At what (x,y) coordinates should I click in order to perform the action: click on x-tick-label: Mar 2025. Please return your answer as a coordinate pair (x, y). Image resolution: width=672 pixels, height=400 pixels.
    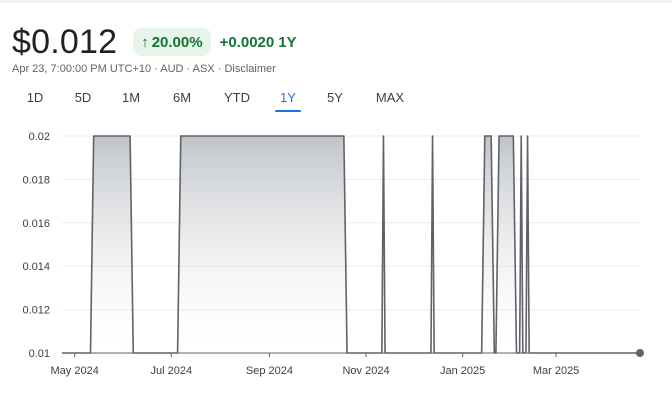
    Looking at the image, I should click on (556, 371).